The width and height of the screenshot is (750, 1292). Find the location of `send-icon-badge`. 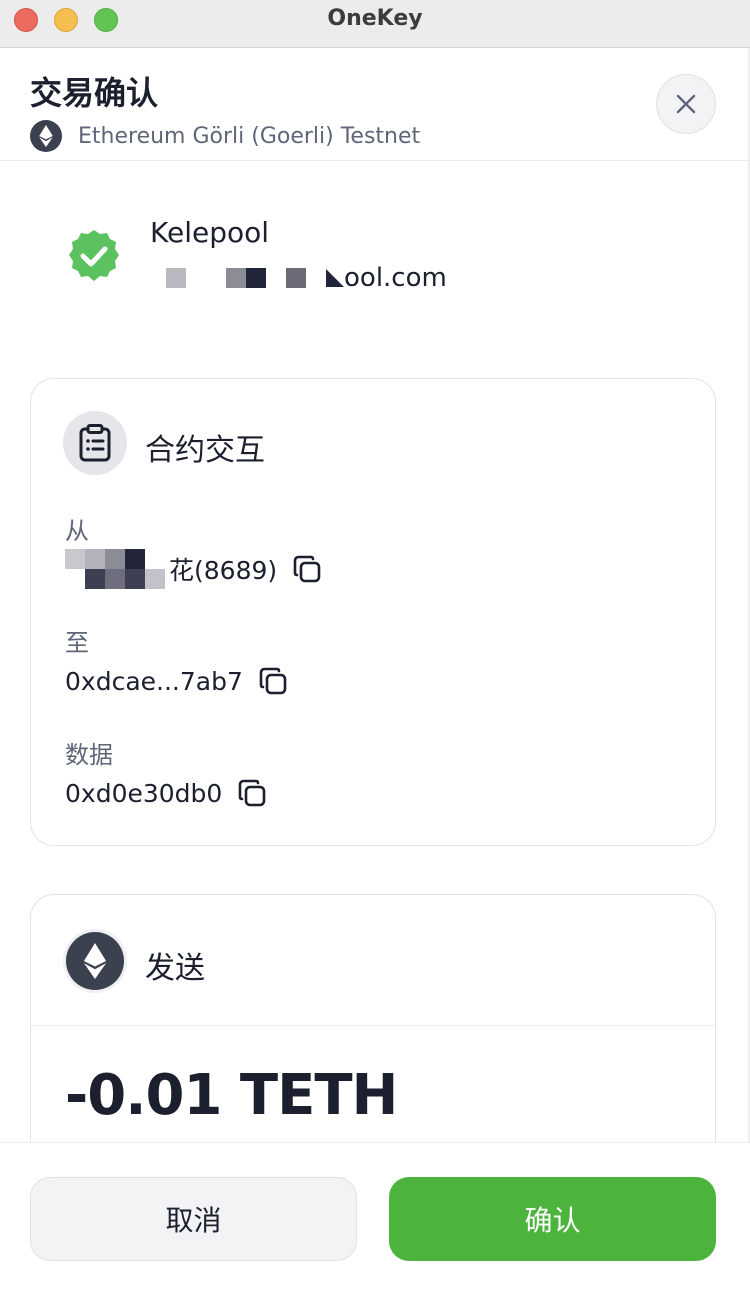

send-icon-badge is located at coordinates (95, 961).